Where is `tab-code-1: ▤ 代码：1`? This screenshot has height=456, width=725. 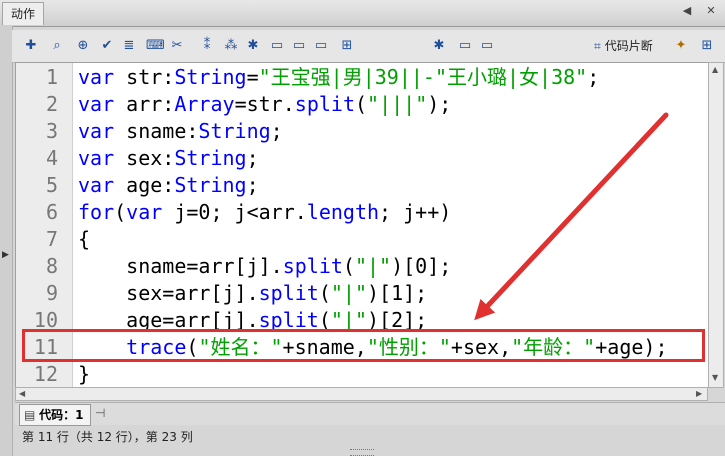
tab-code-1: ▤ 代码：1 is located at coordinates (55, 415).